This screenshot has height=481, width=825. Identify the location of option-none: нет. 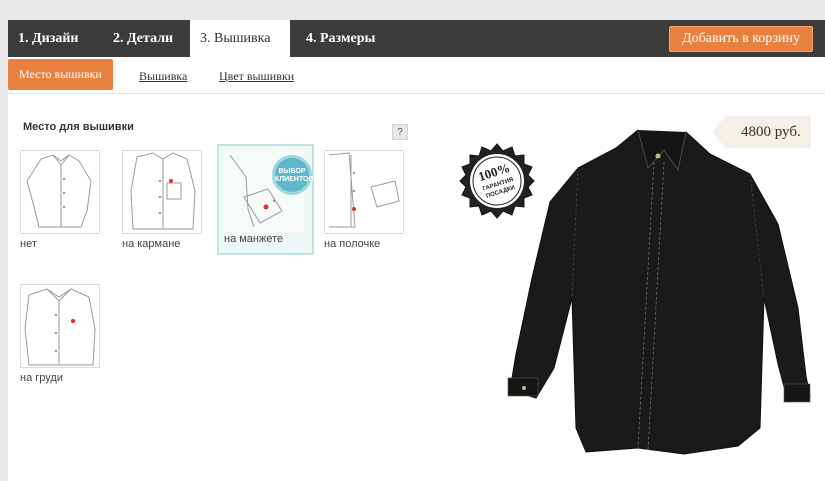
(68, 209).